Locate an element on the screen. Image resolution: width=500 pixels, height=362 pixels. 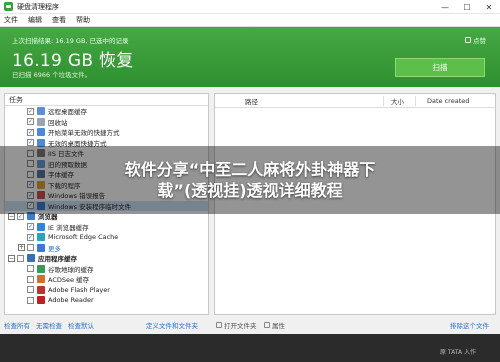
like-link: 点赞 is located at coordinates (475, 40).